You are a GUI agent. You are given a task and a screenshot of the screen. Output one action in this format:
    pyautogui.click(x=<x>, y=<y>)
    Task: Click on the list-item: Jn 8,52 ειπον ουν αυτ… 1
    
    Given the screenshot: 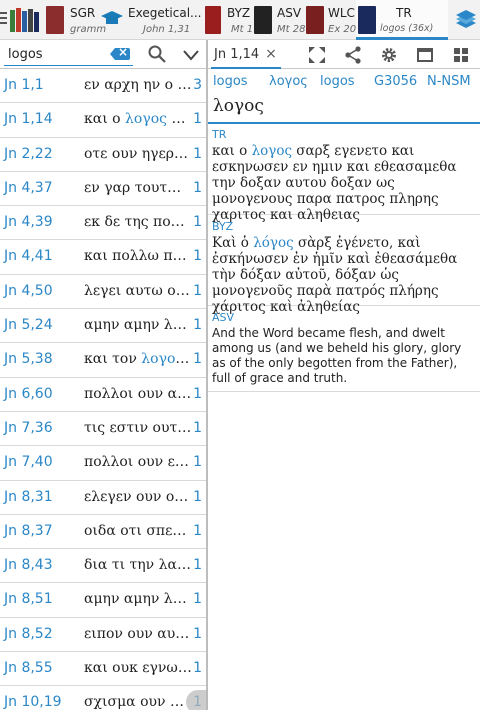 What is the action you would take?
    pyautogui.click(x=103, y=635)
    